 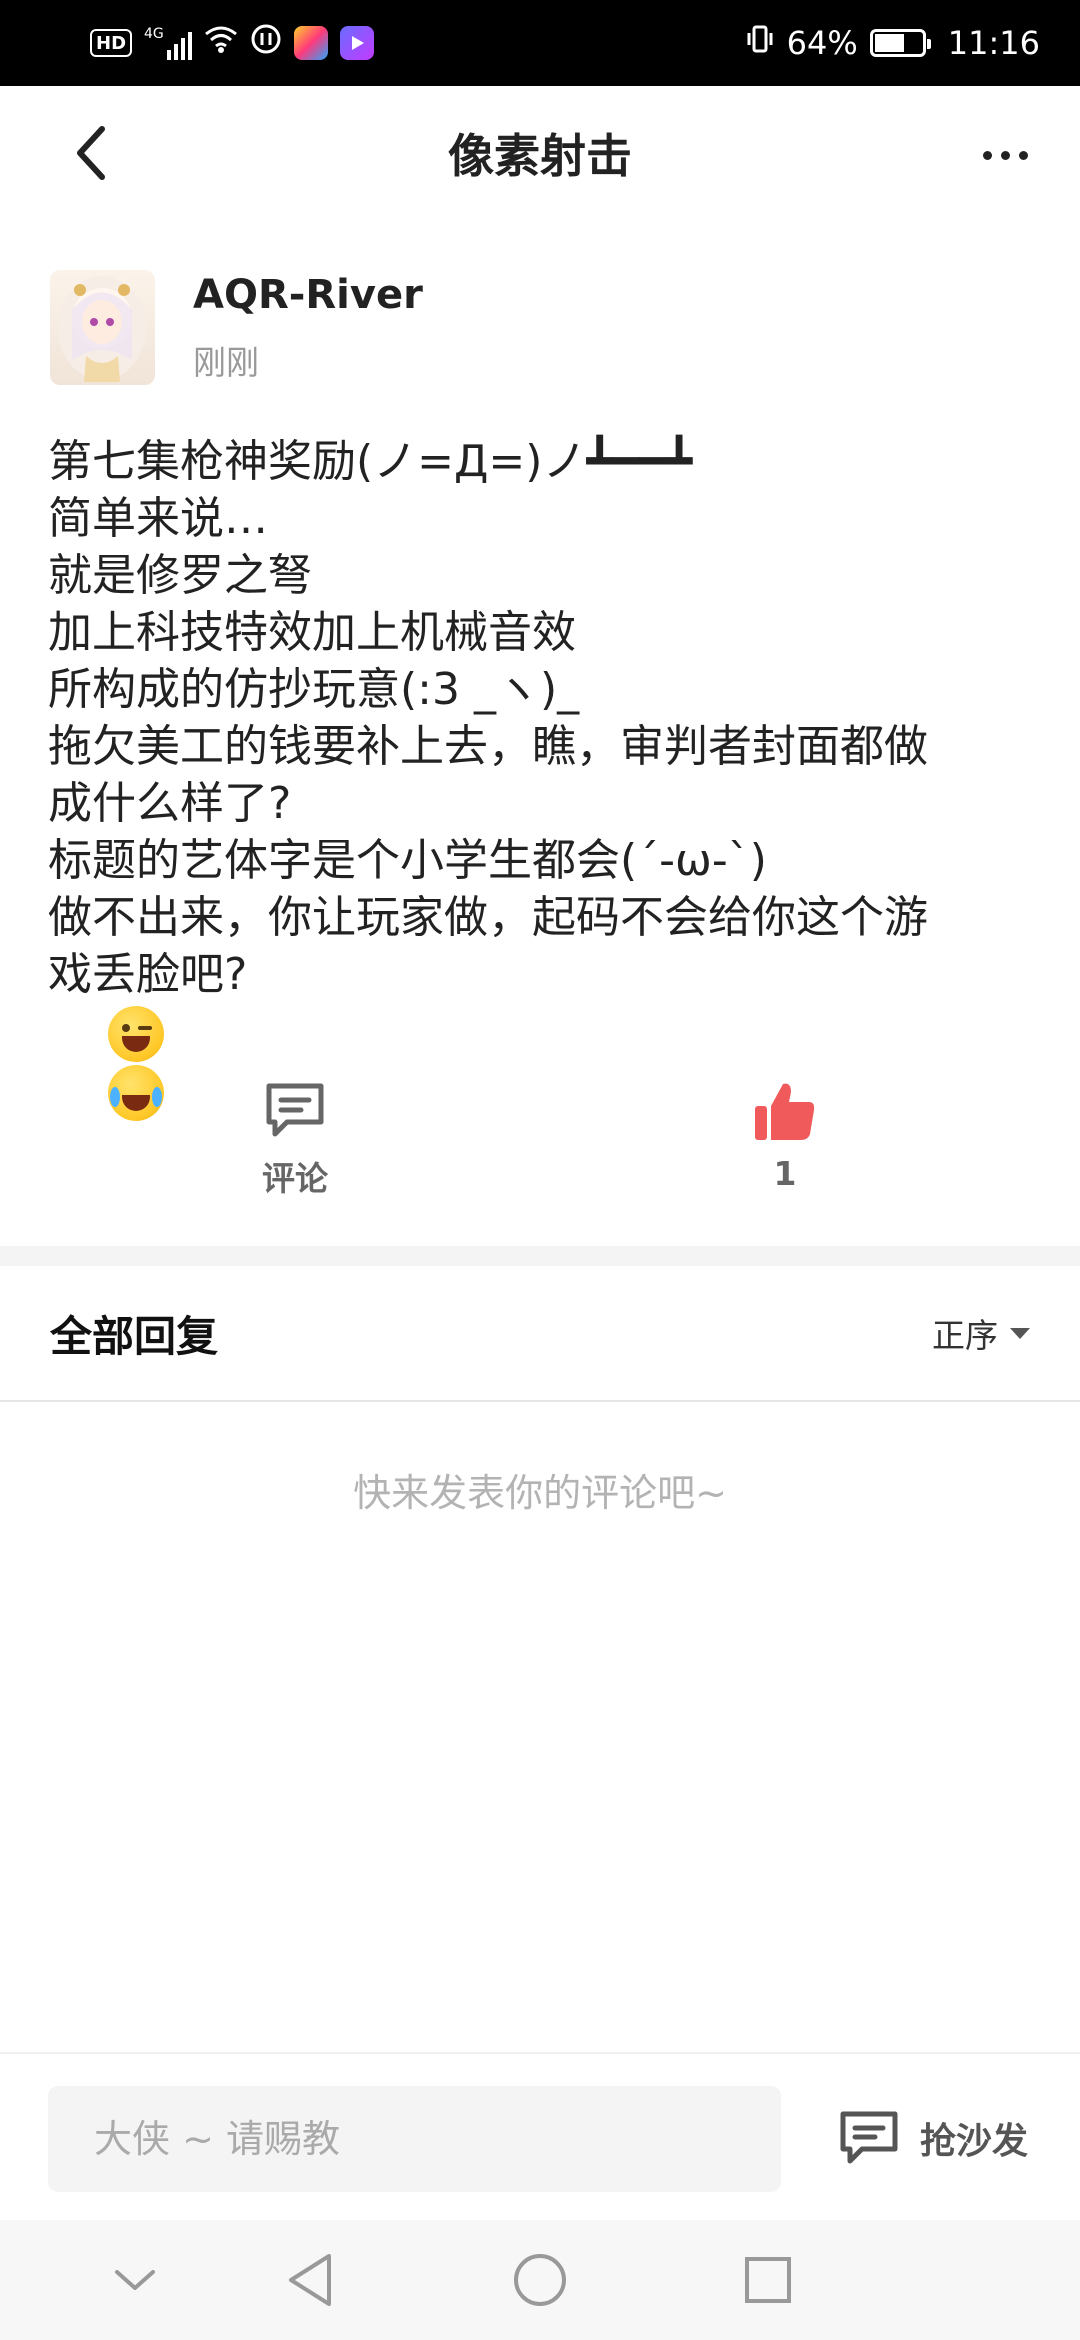 I want to click on vibrate-icon, so click(x=760, y=43).